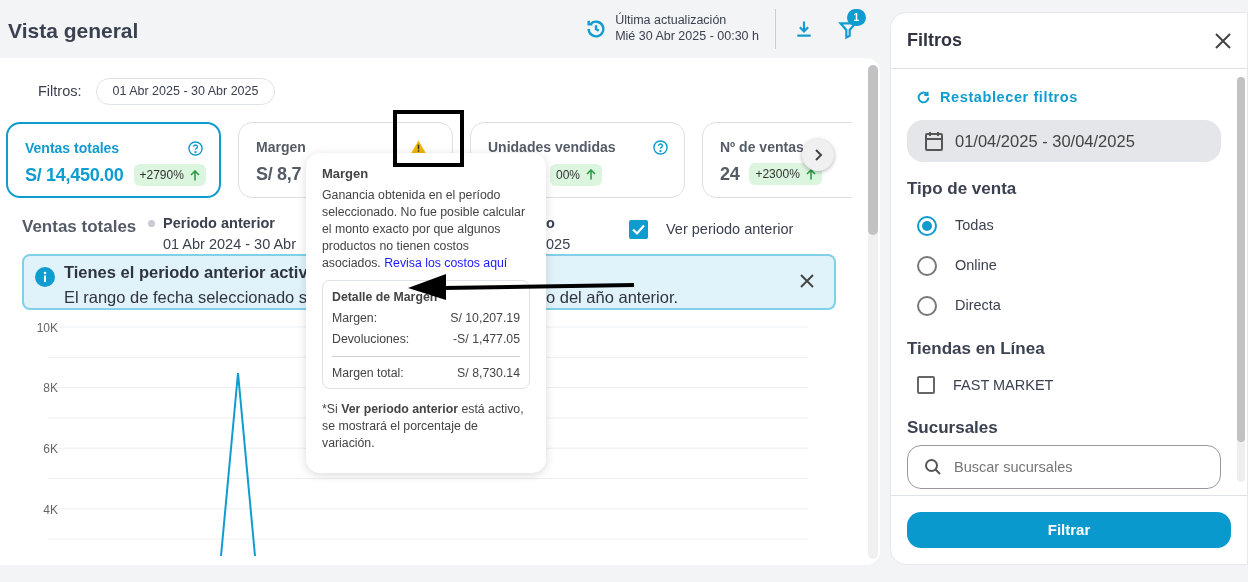 Image resolution: width=1248 pixels, height=582 pixels. I want to click on card-value: S/ 8,7, so click(279, 174).